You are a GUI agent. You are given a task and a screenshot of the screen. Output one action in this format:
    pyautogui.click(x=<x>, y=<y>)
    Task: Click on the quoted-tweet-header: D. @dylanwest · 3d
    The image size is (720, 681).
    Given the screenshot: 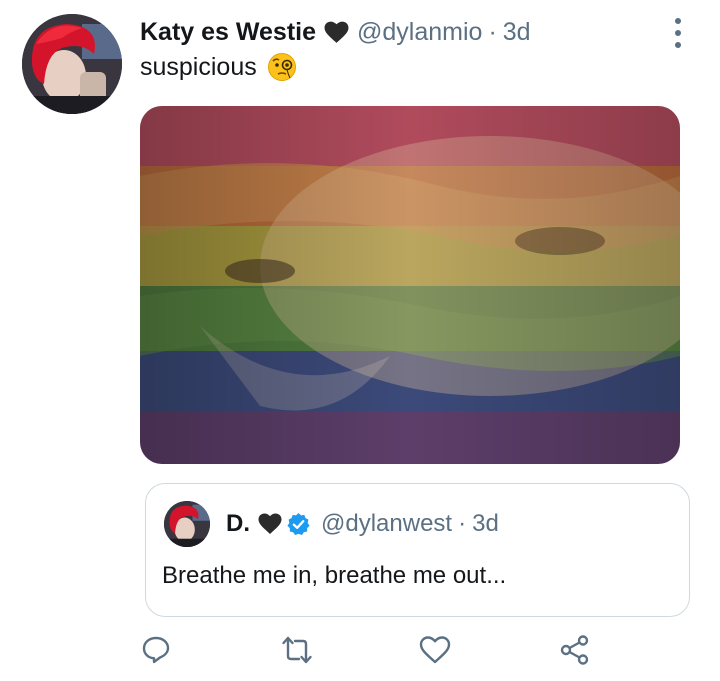 What is the action you would take?
    pyautogui.click(x=362, y=524)
    